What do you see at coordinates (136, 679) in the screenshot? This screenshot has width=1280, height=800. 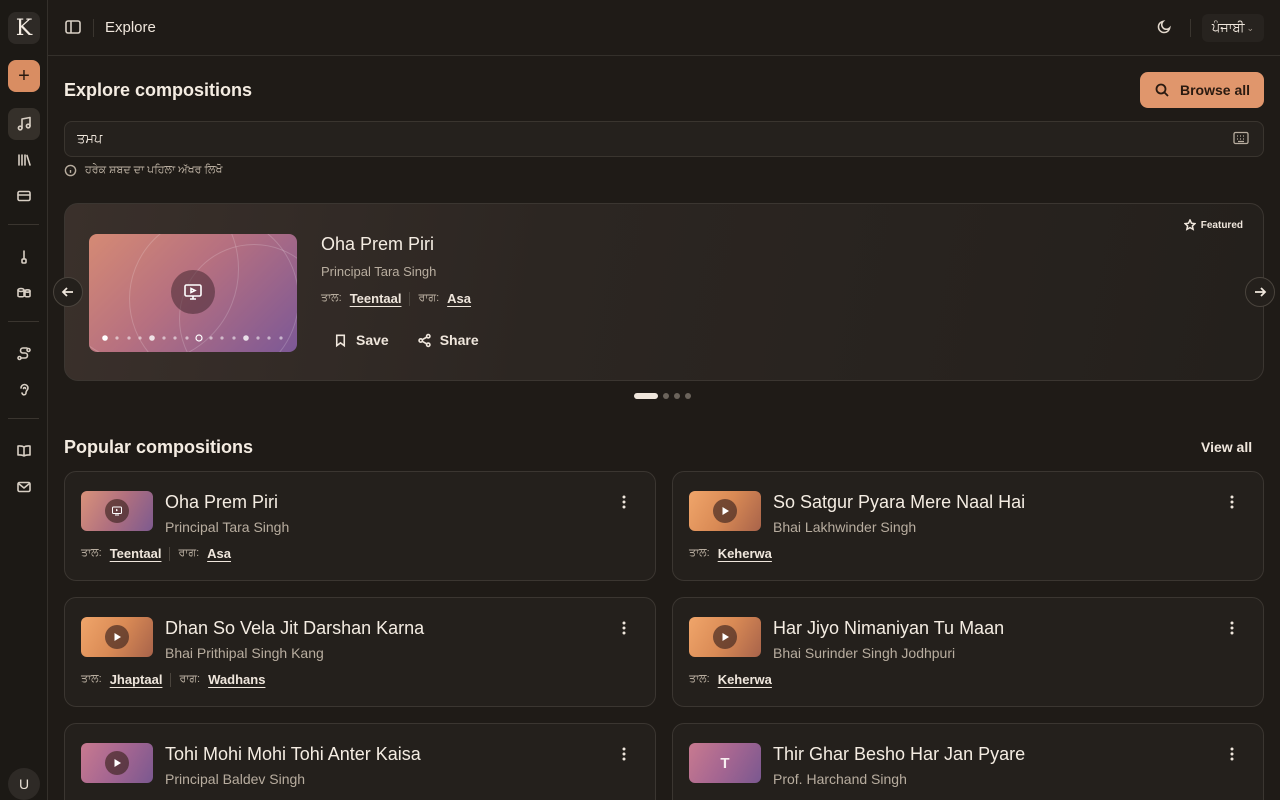 I see `taal-link: Jhaptaal` at bounding box center [136, 679].